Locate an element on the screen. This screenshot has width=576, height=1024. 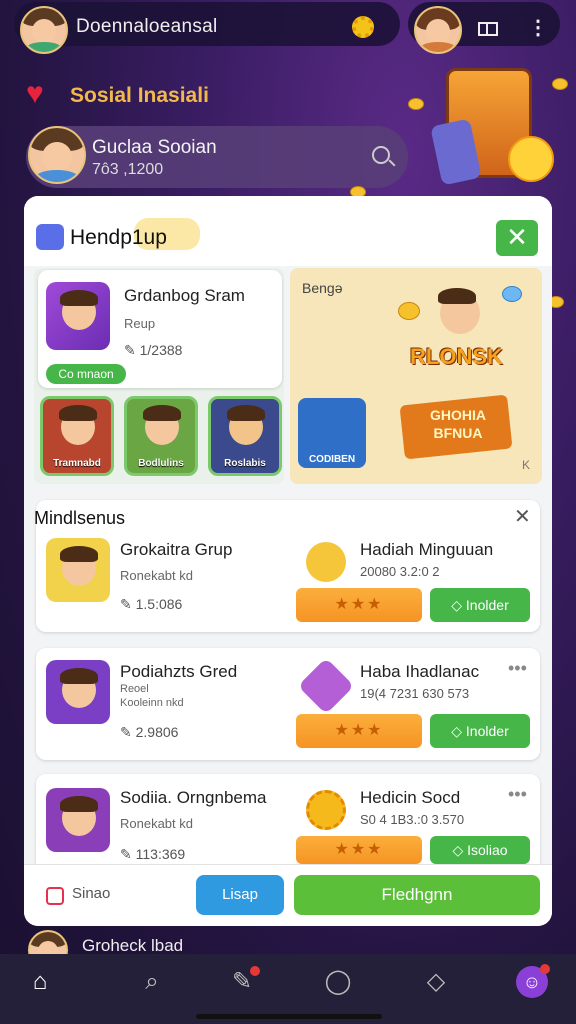
secondary-button: Lisap is located at coordinates (240, 895).